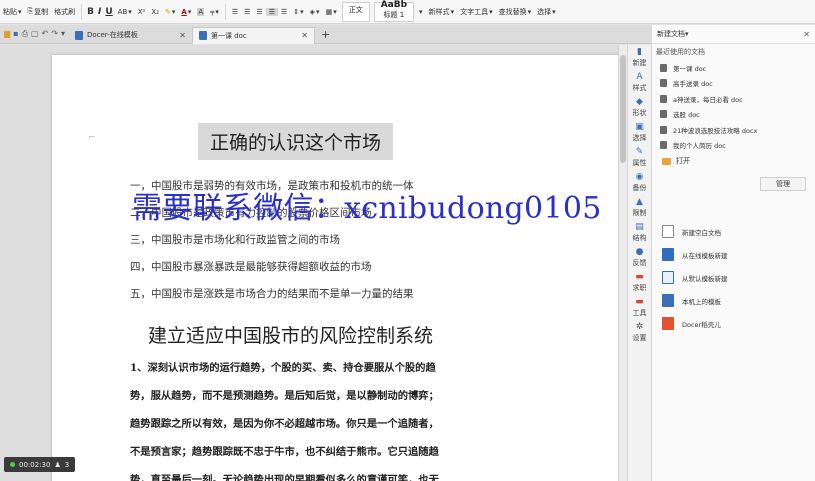 Image resolution: width=815 pixels, height=481 pixels. I want to click on sidebar-backup: ◉ 备份, so click(640, 184).